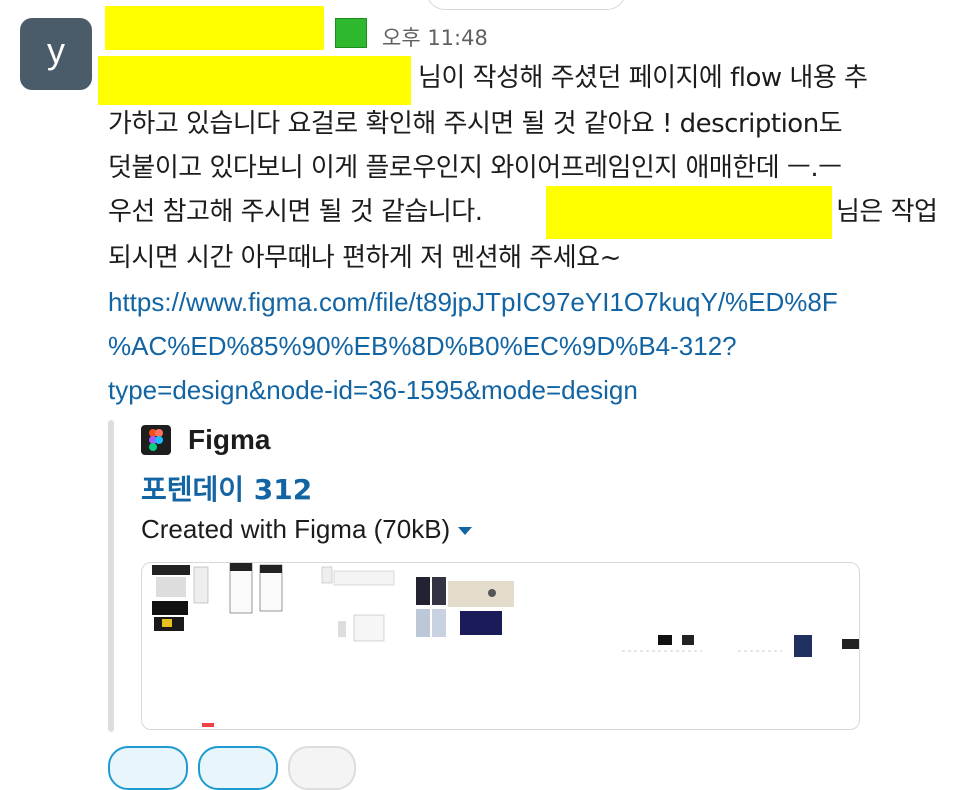  Describe the element at coordinates (295, 212) in the screenshot. I see `message-line-4: 우선 참고해 주시면 될 것 같습니다.` at that location.